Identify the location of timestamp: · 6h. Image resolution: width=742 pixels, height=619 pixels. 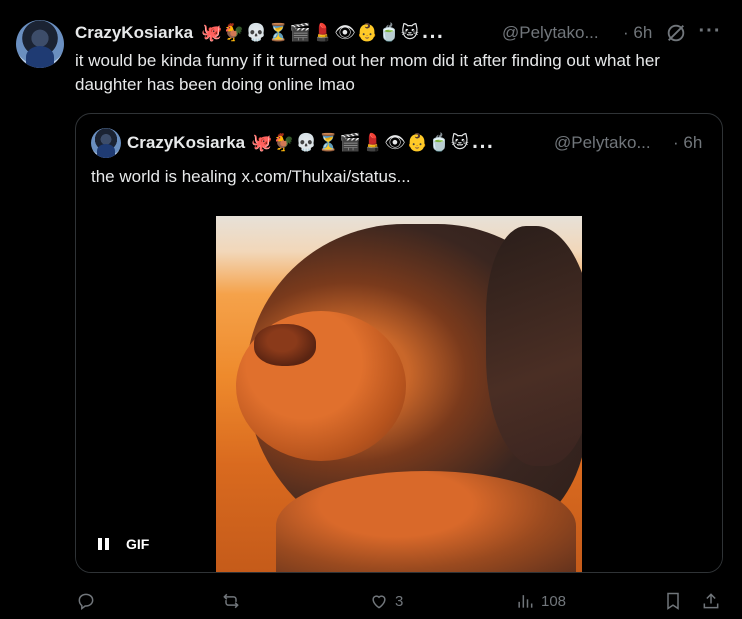
(637, 33).